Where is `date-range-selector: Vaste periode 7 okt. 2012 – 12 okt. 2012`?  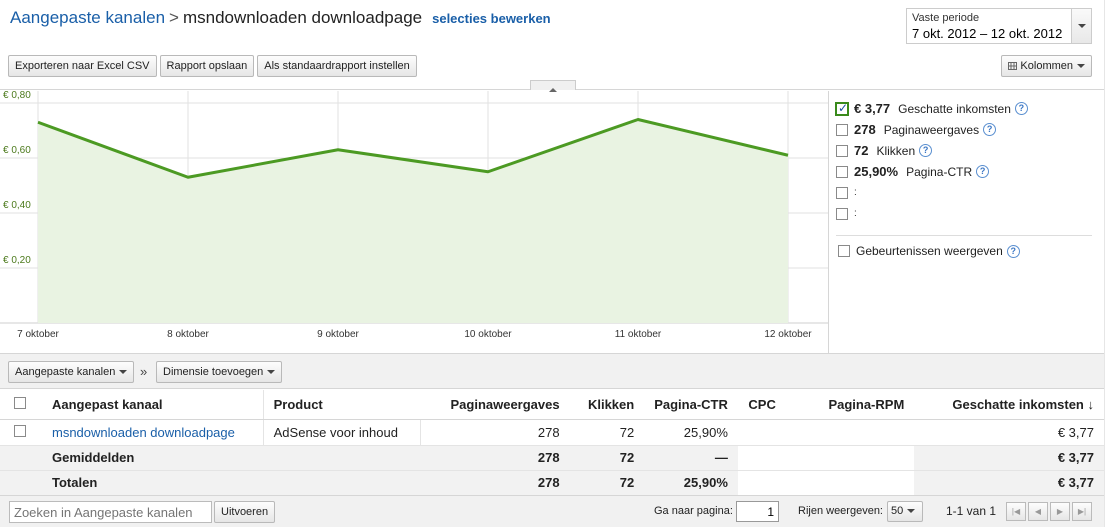 date-range-selector: Vaste periode 7 okt. 2012 – 12 okt. 2012 is located at coordinates (999, 26).